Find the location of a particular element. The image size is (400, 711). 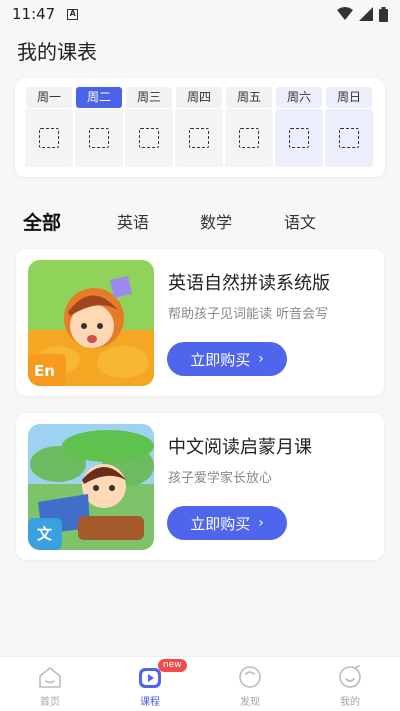

battery-icon is located at coordinates (383, 14).